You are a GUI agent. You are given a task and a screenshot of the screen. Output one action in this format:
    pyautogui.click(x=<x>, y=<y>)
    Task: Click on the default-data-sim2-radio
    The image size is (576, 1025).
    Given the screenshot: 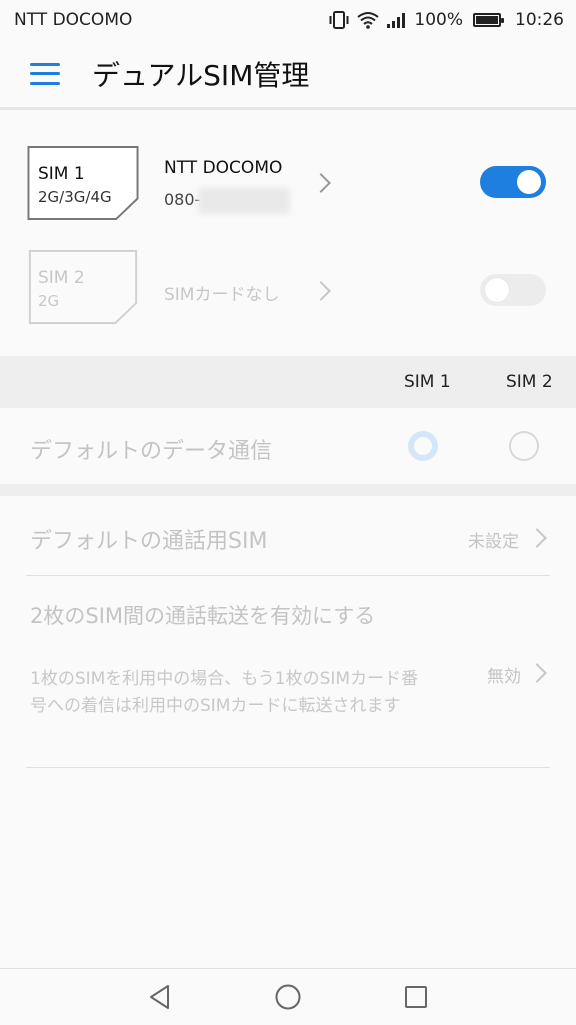 What is the action you would take?
    pyautogui.click(x=524, y=446)
    